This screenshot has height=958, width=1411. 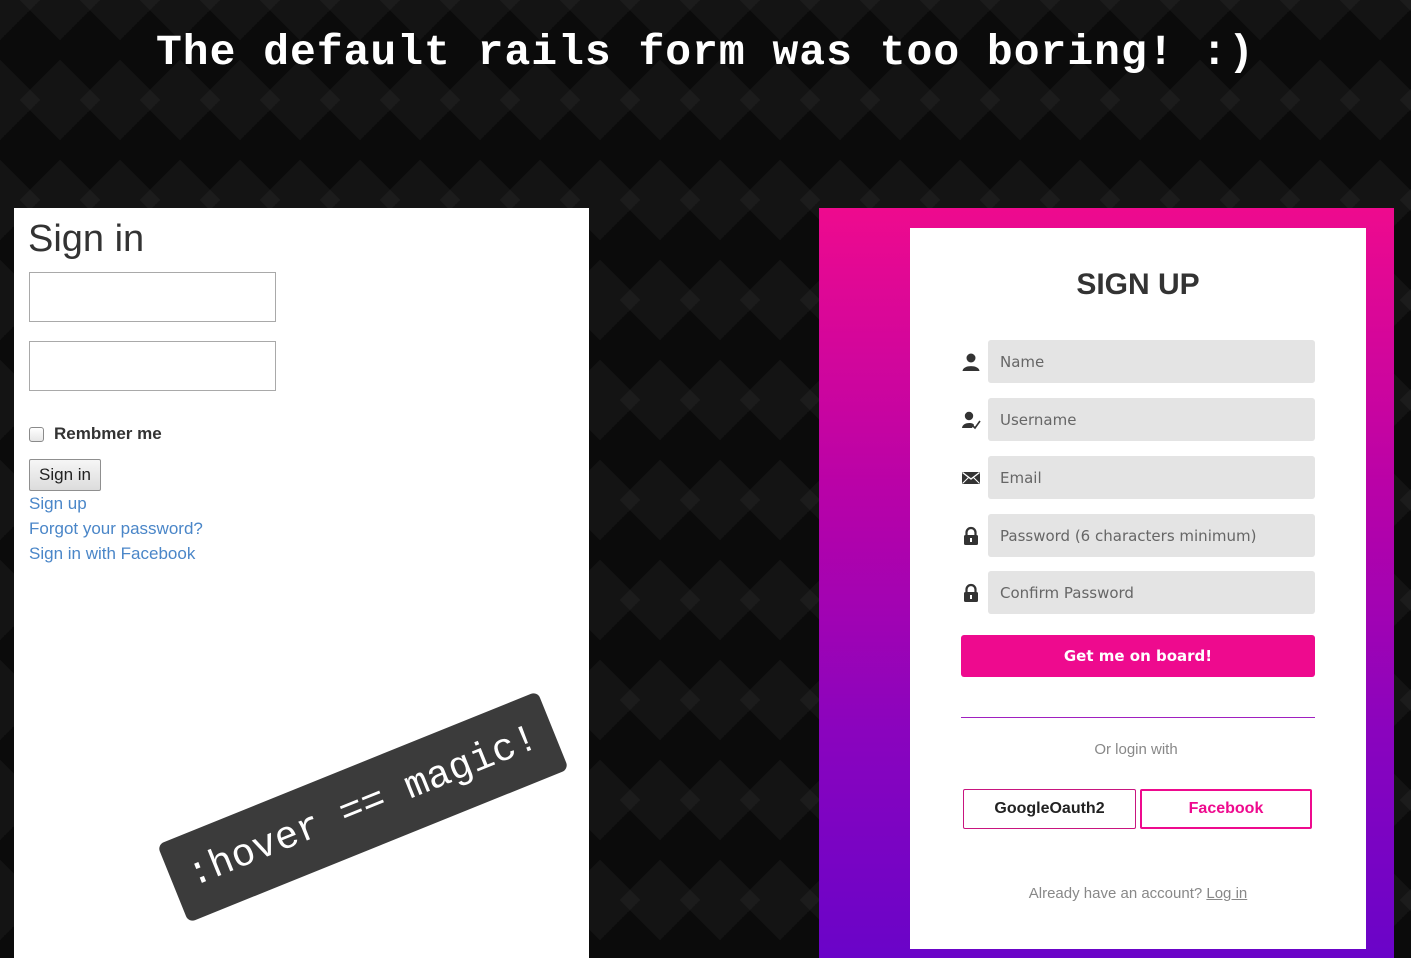 What do you see at coordinates (1136, 749) in the screenshot?
I see `or-login-label: Or login with` at bounding box center [1136, 749].